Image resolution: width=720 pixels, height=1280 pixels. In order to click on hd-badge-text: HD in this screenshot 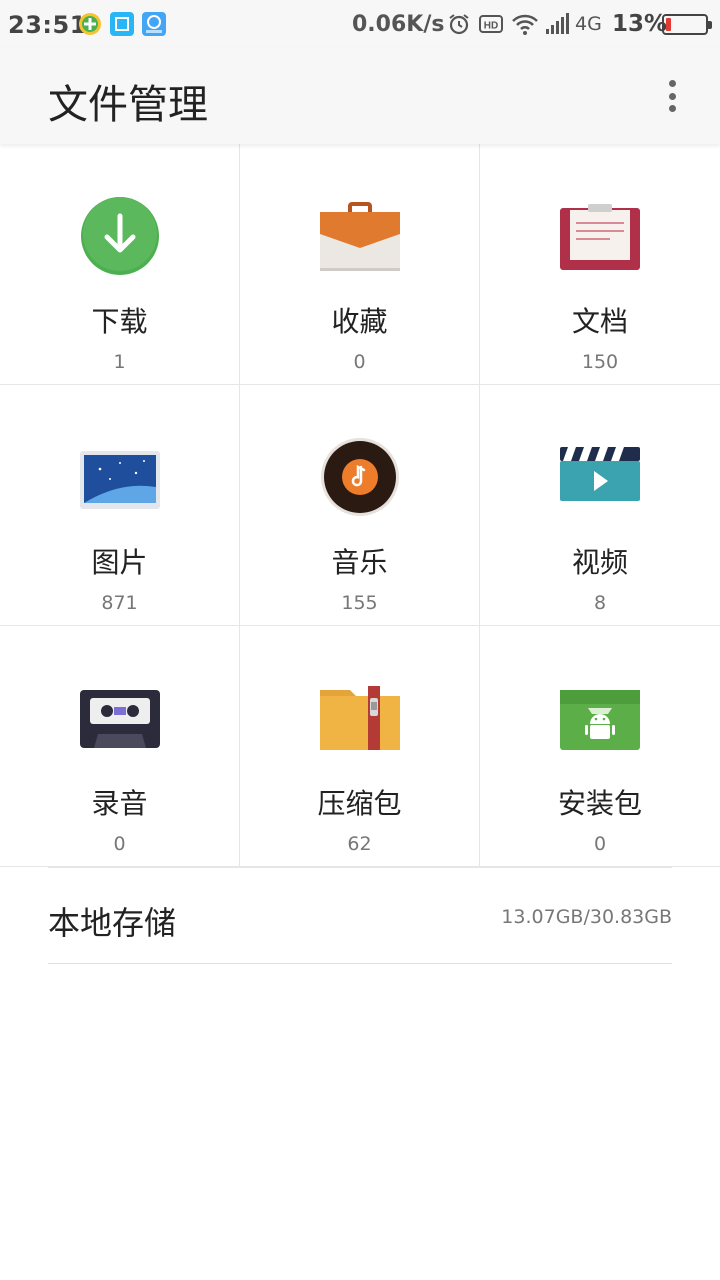, I will do `click(491, 26)`.